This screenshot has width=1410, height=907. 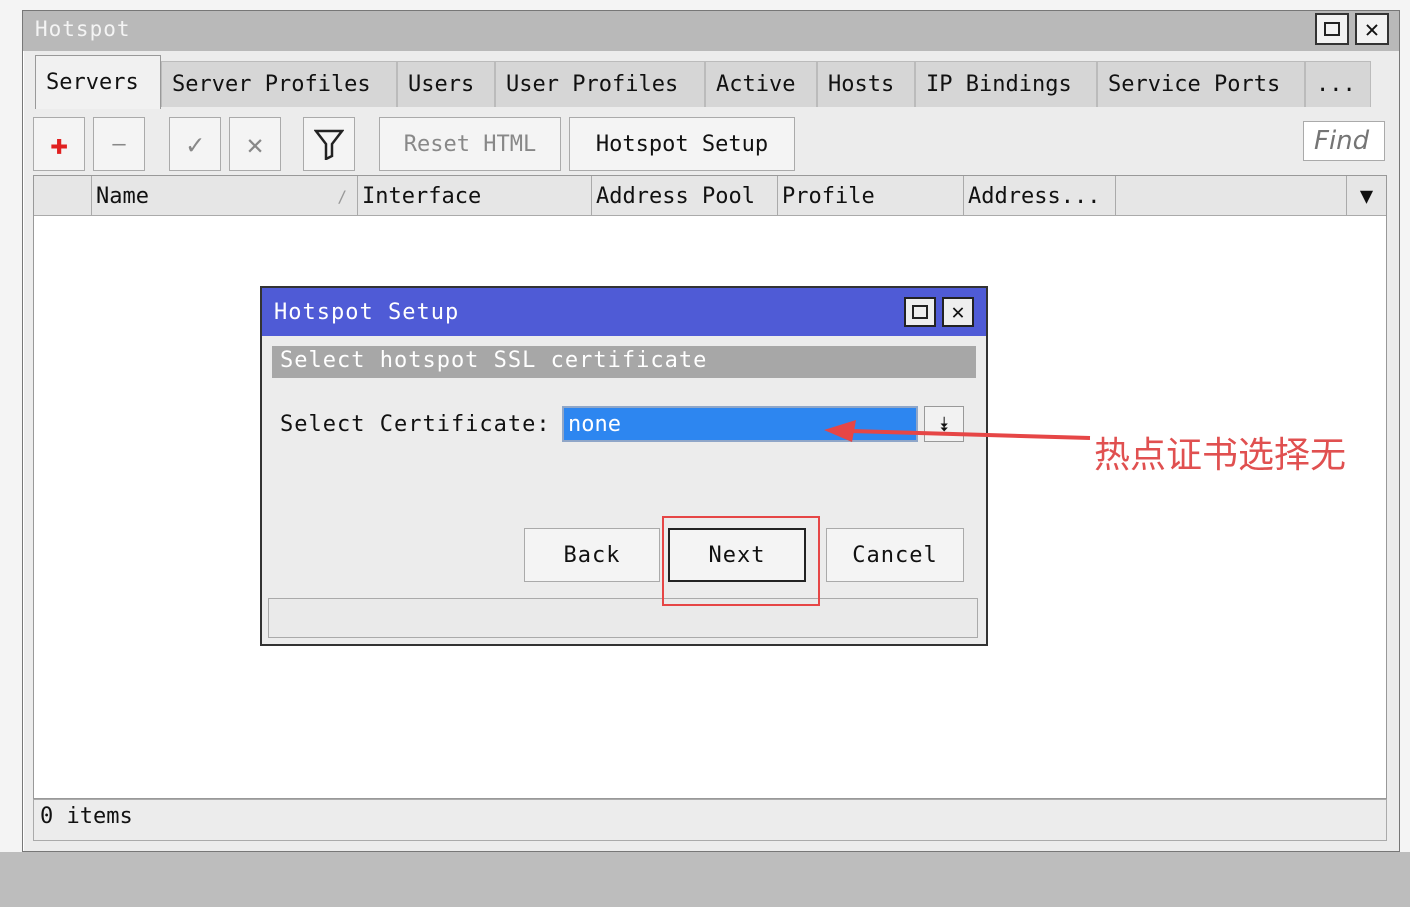 I want to click on filter-button, so click(x=329, y=144).